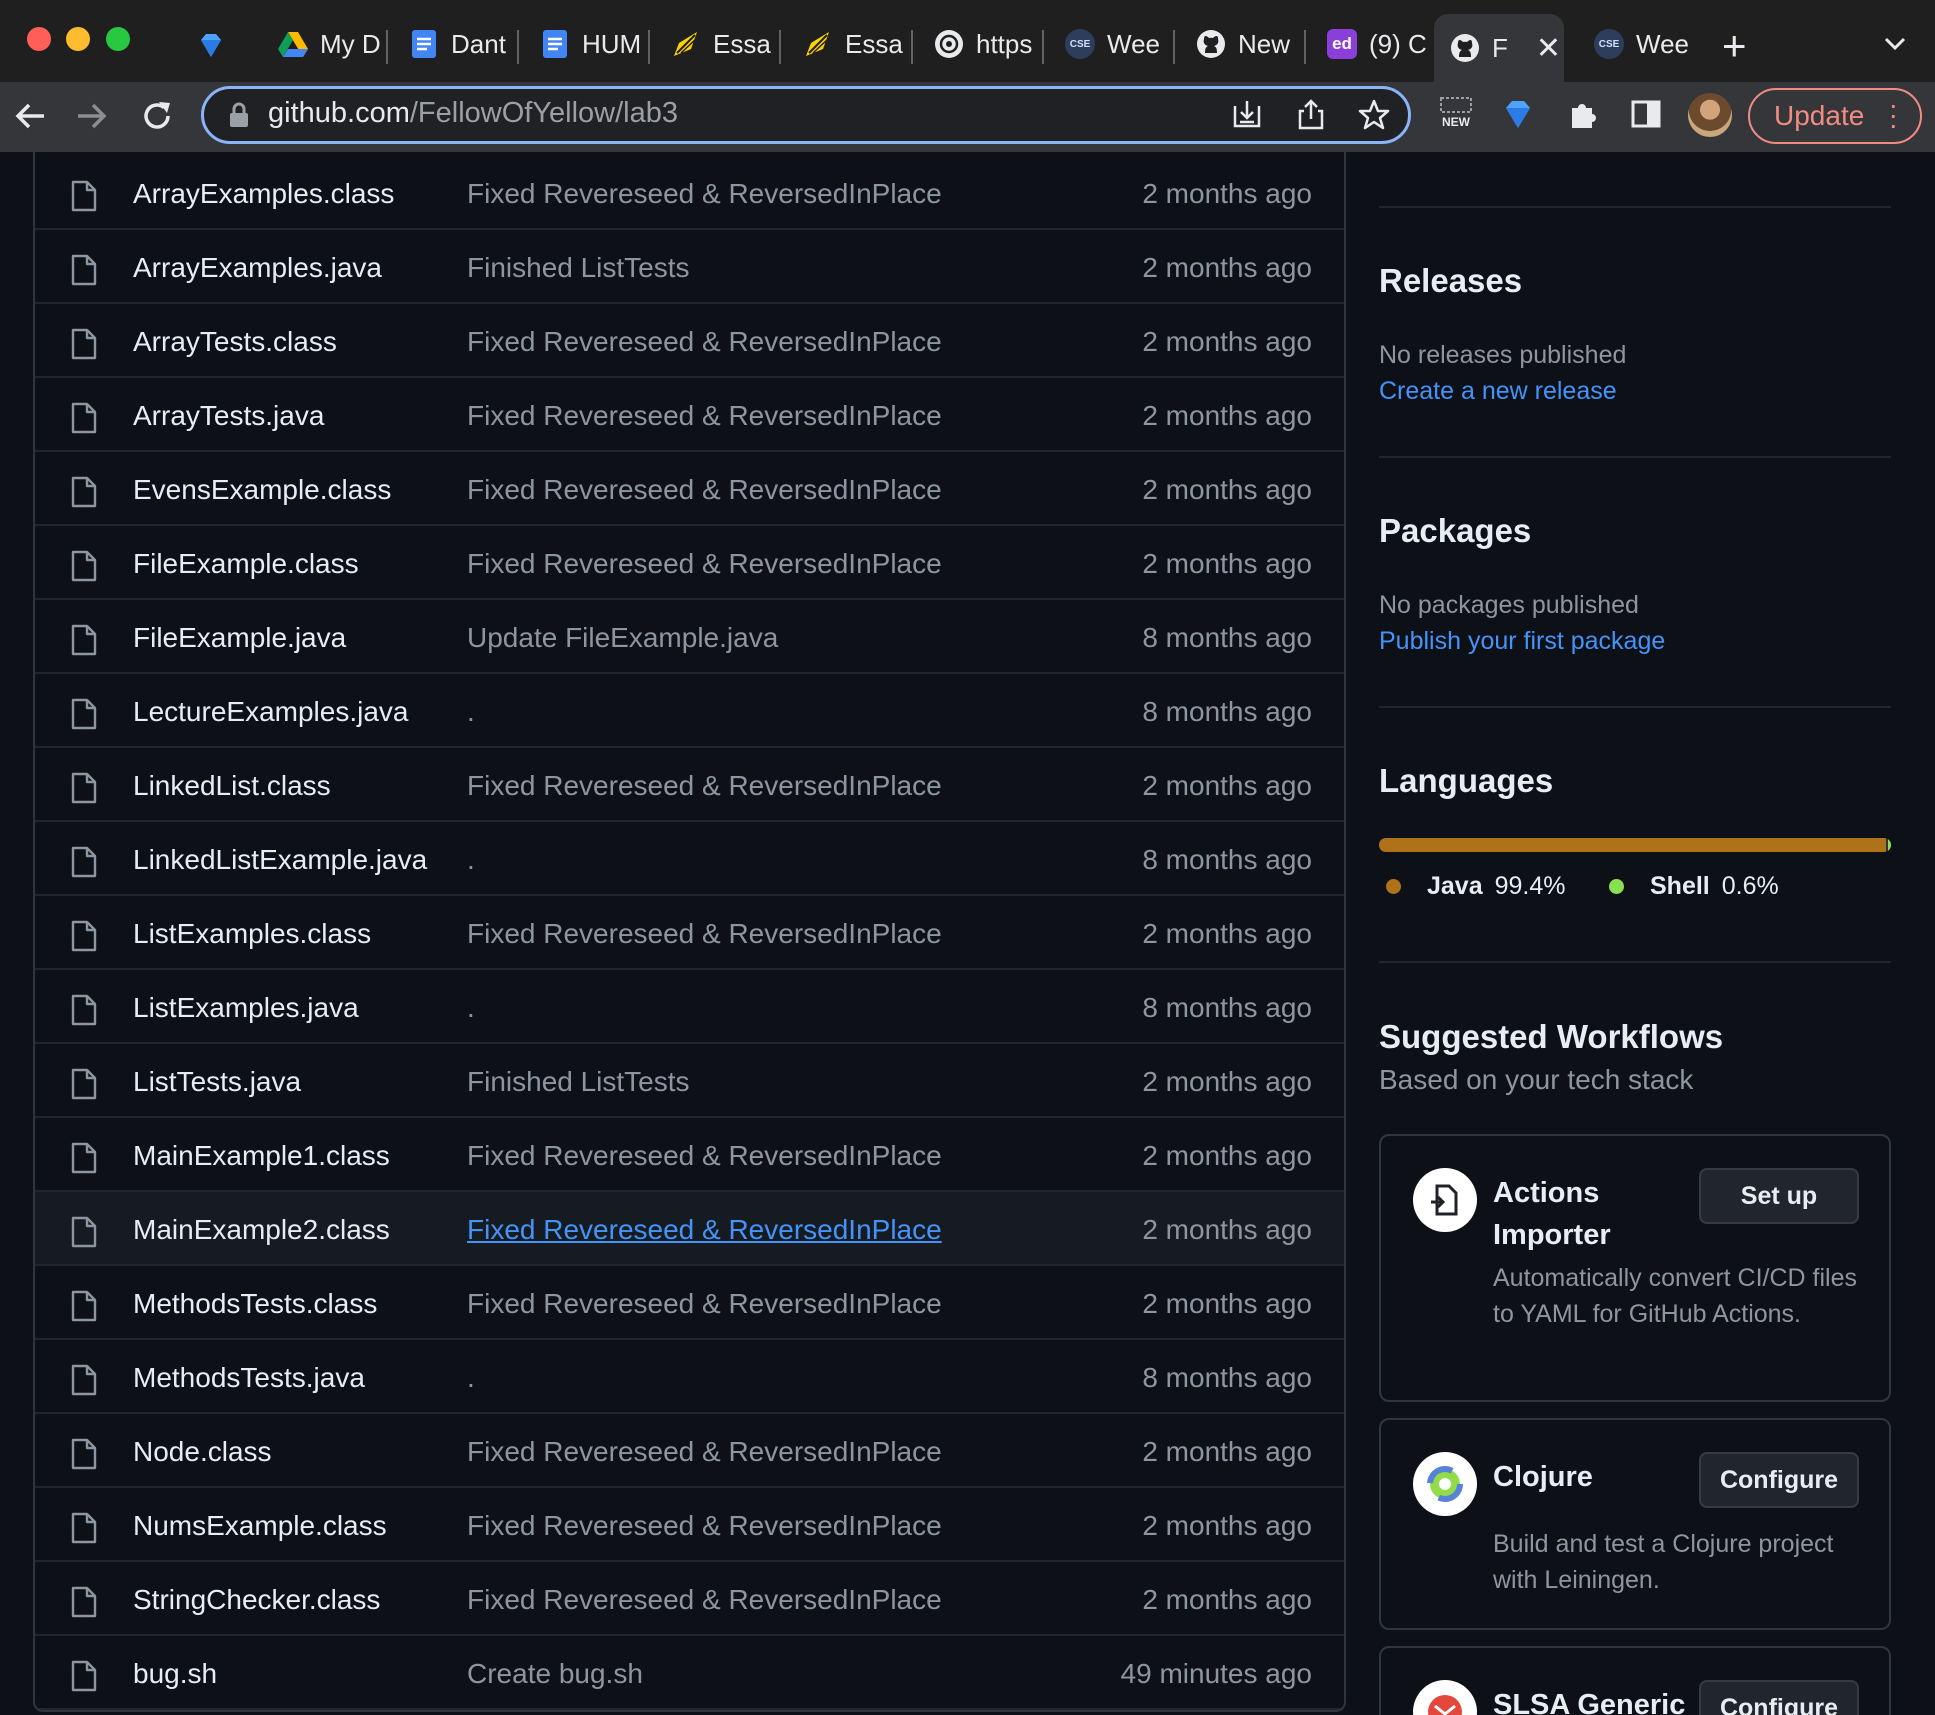  What do you see at coordinates (555, 1674) in the screenshot?
I see `commit-message-link: Create bug.sh` at bounding box center [555, 1674].